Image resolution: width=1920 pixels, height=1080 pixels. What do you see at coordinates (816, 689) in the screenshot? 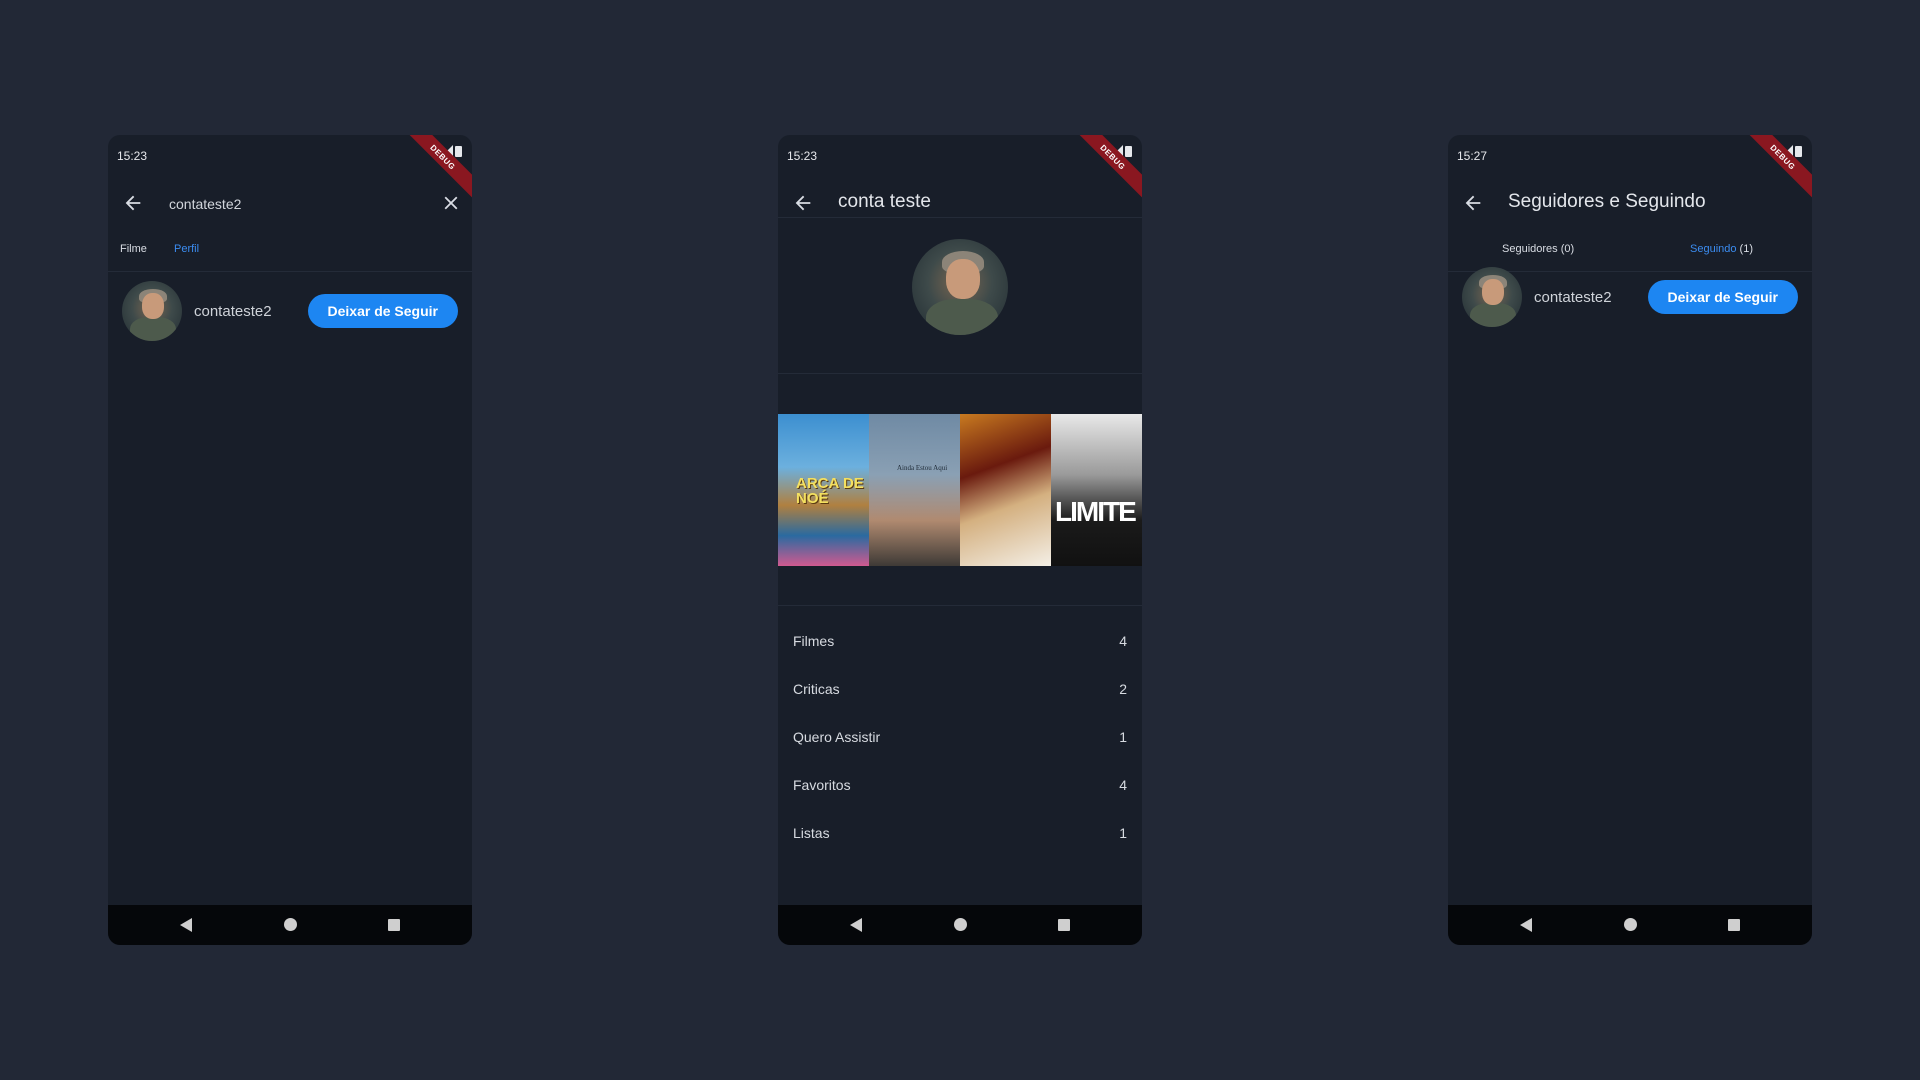
I see `stat-label: Criticas` at bounding box center [816, 689].